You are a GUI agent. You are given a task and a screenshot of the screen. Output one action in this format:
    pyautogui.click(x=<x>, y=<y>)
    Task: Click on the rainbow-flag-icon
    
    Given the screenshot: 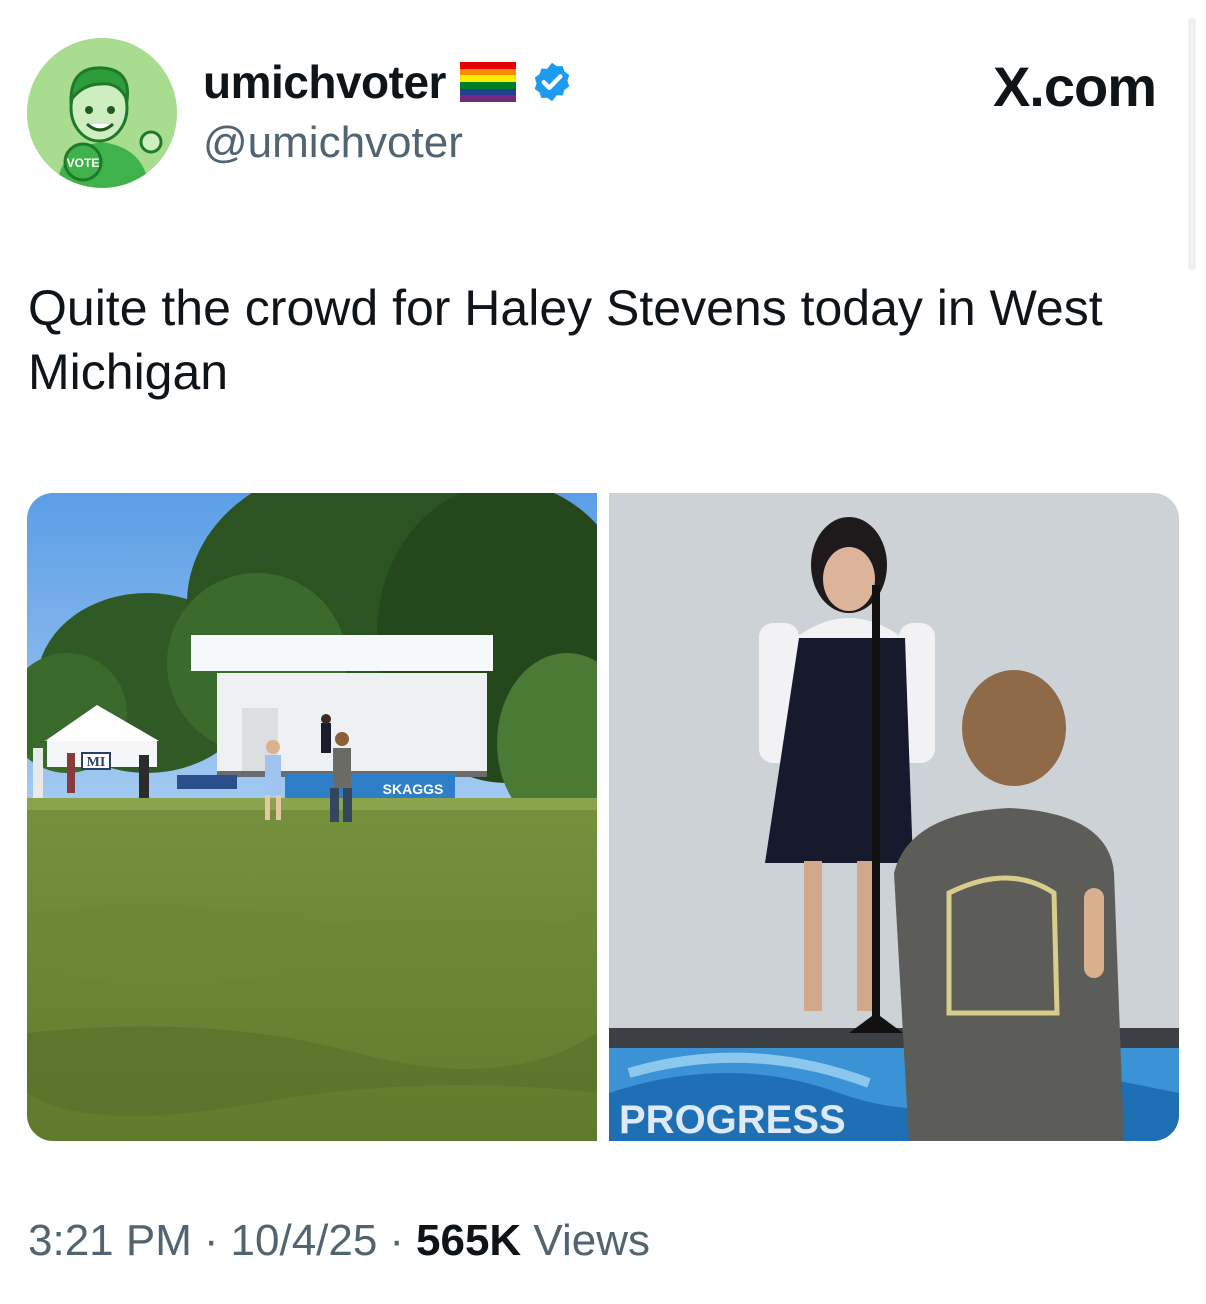 What is the action you would take?
    pyautogui.click(x=487, y=82)
    